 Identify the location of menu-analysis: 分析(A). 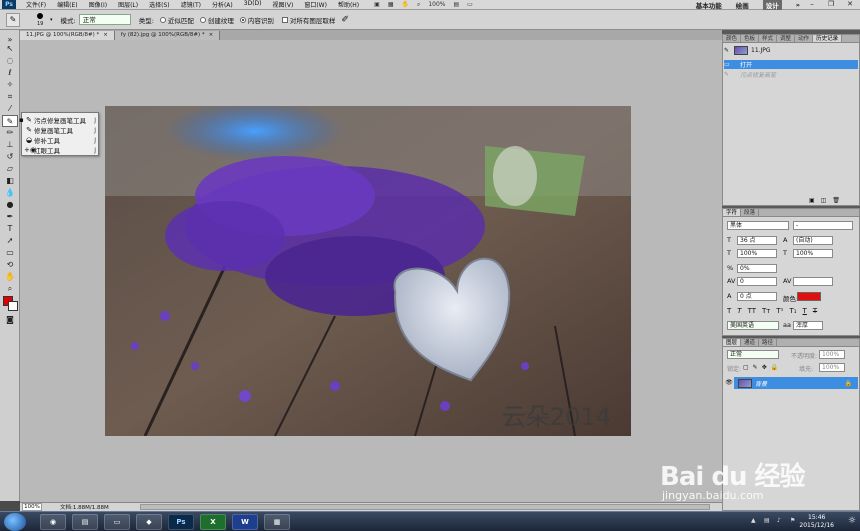
(222, 4).